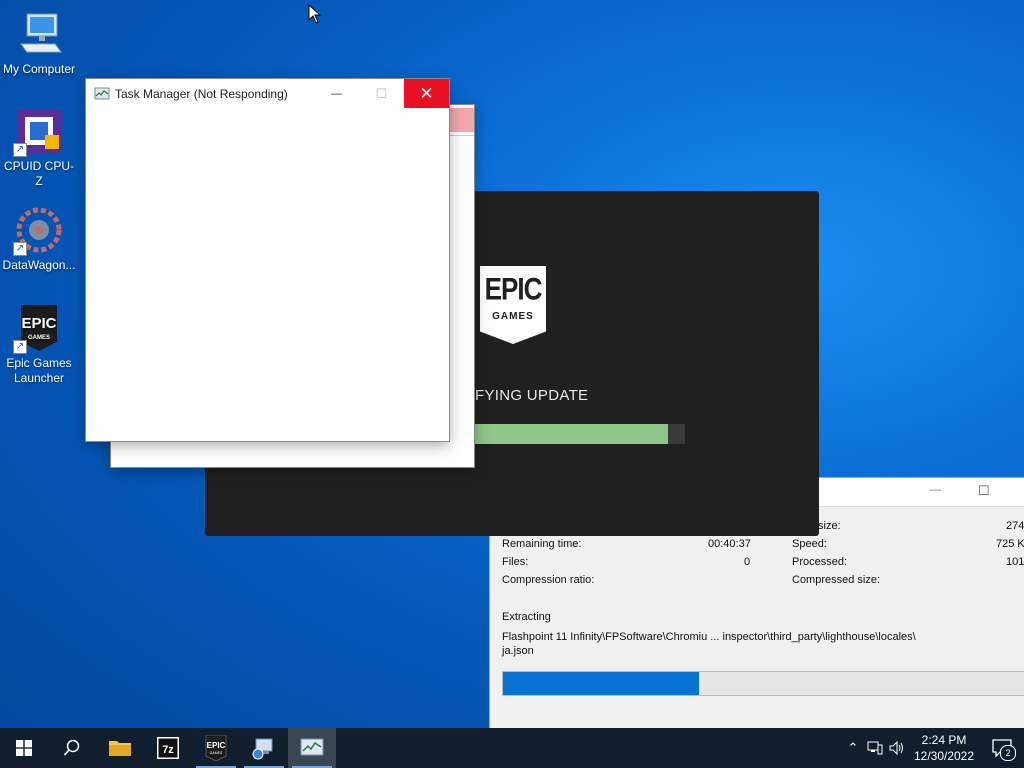  I want to click on update-status-text: FYING UPDATE, so click(532, 395).